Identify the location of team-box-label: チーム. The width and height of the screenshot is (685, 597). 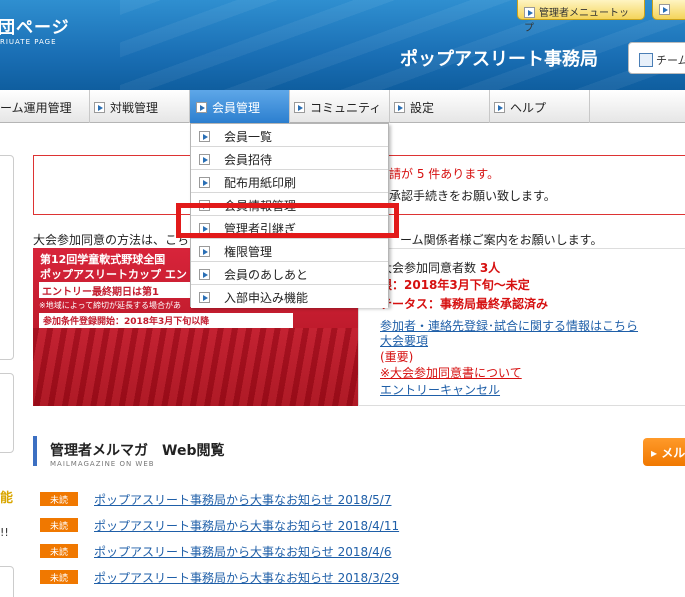
(670, 60).